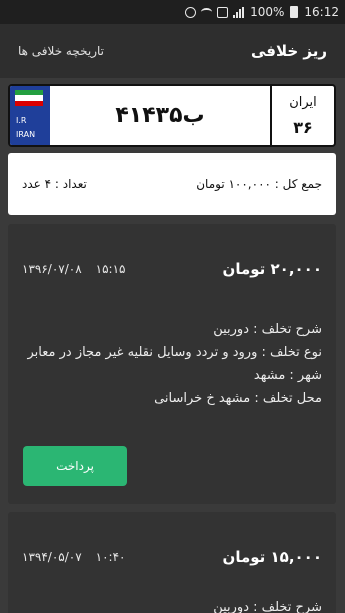  Describe the element at coordinates (172, 12) in the screenshot. I see `status-bar: 100% 16:12` at that location.